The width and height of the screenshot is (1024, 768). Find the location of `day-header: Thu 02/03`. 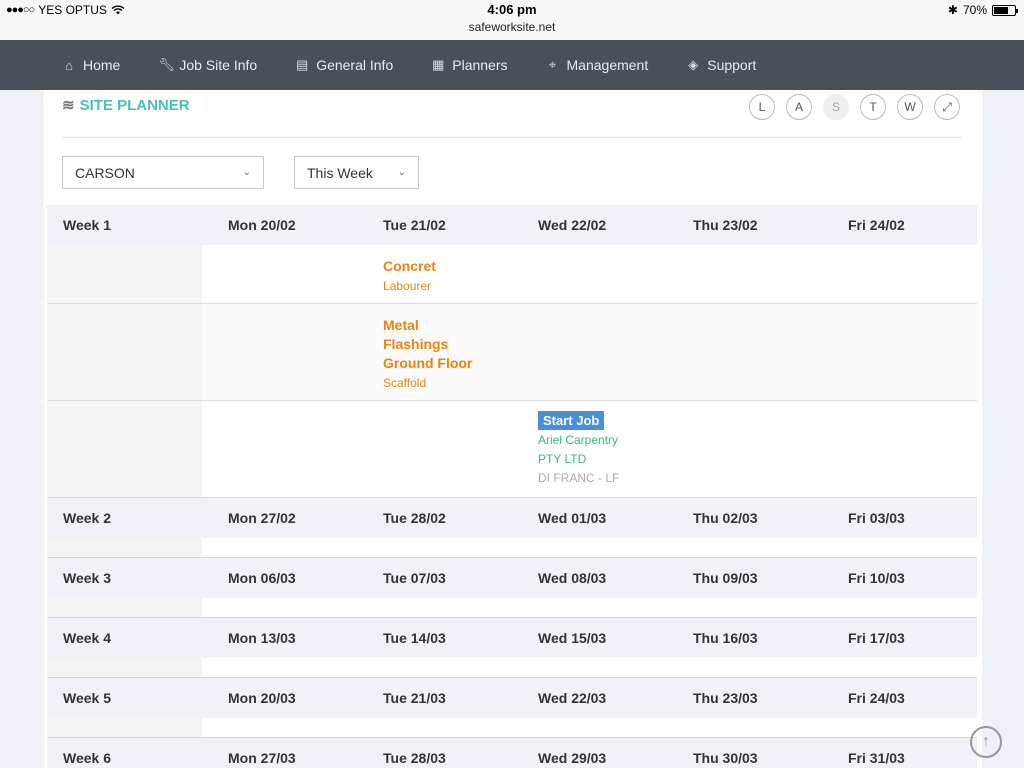

day-header: Thu 02/03 is located at coordinates (725, 518).